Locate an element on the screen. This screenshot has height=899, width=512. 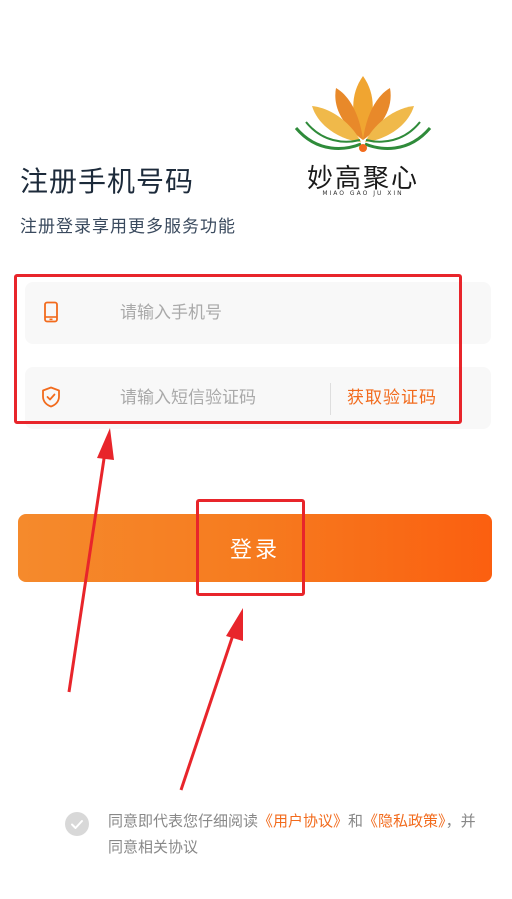
check-icon is located at coordinates (77, 824).